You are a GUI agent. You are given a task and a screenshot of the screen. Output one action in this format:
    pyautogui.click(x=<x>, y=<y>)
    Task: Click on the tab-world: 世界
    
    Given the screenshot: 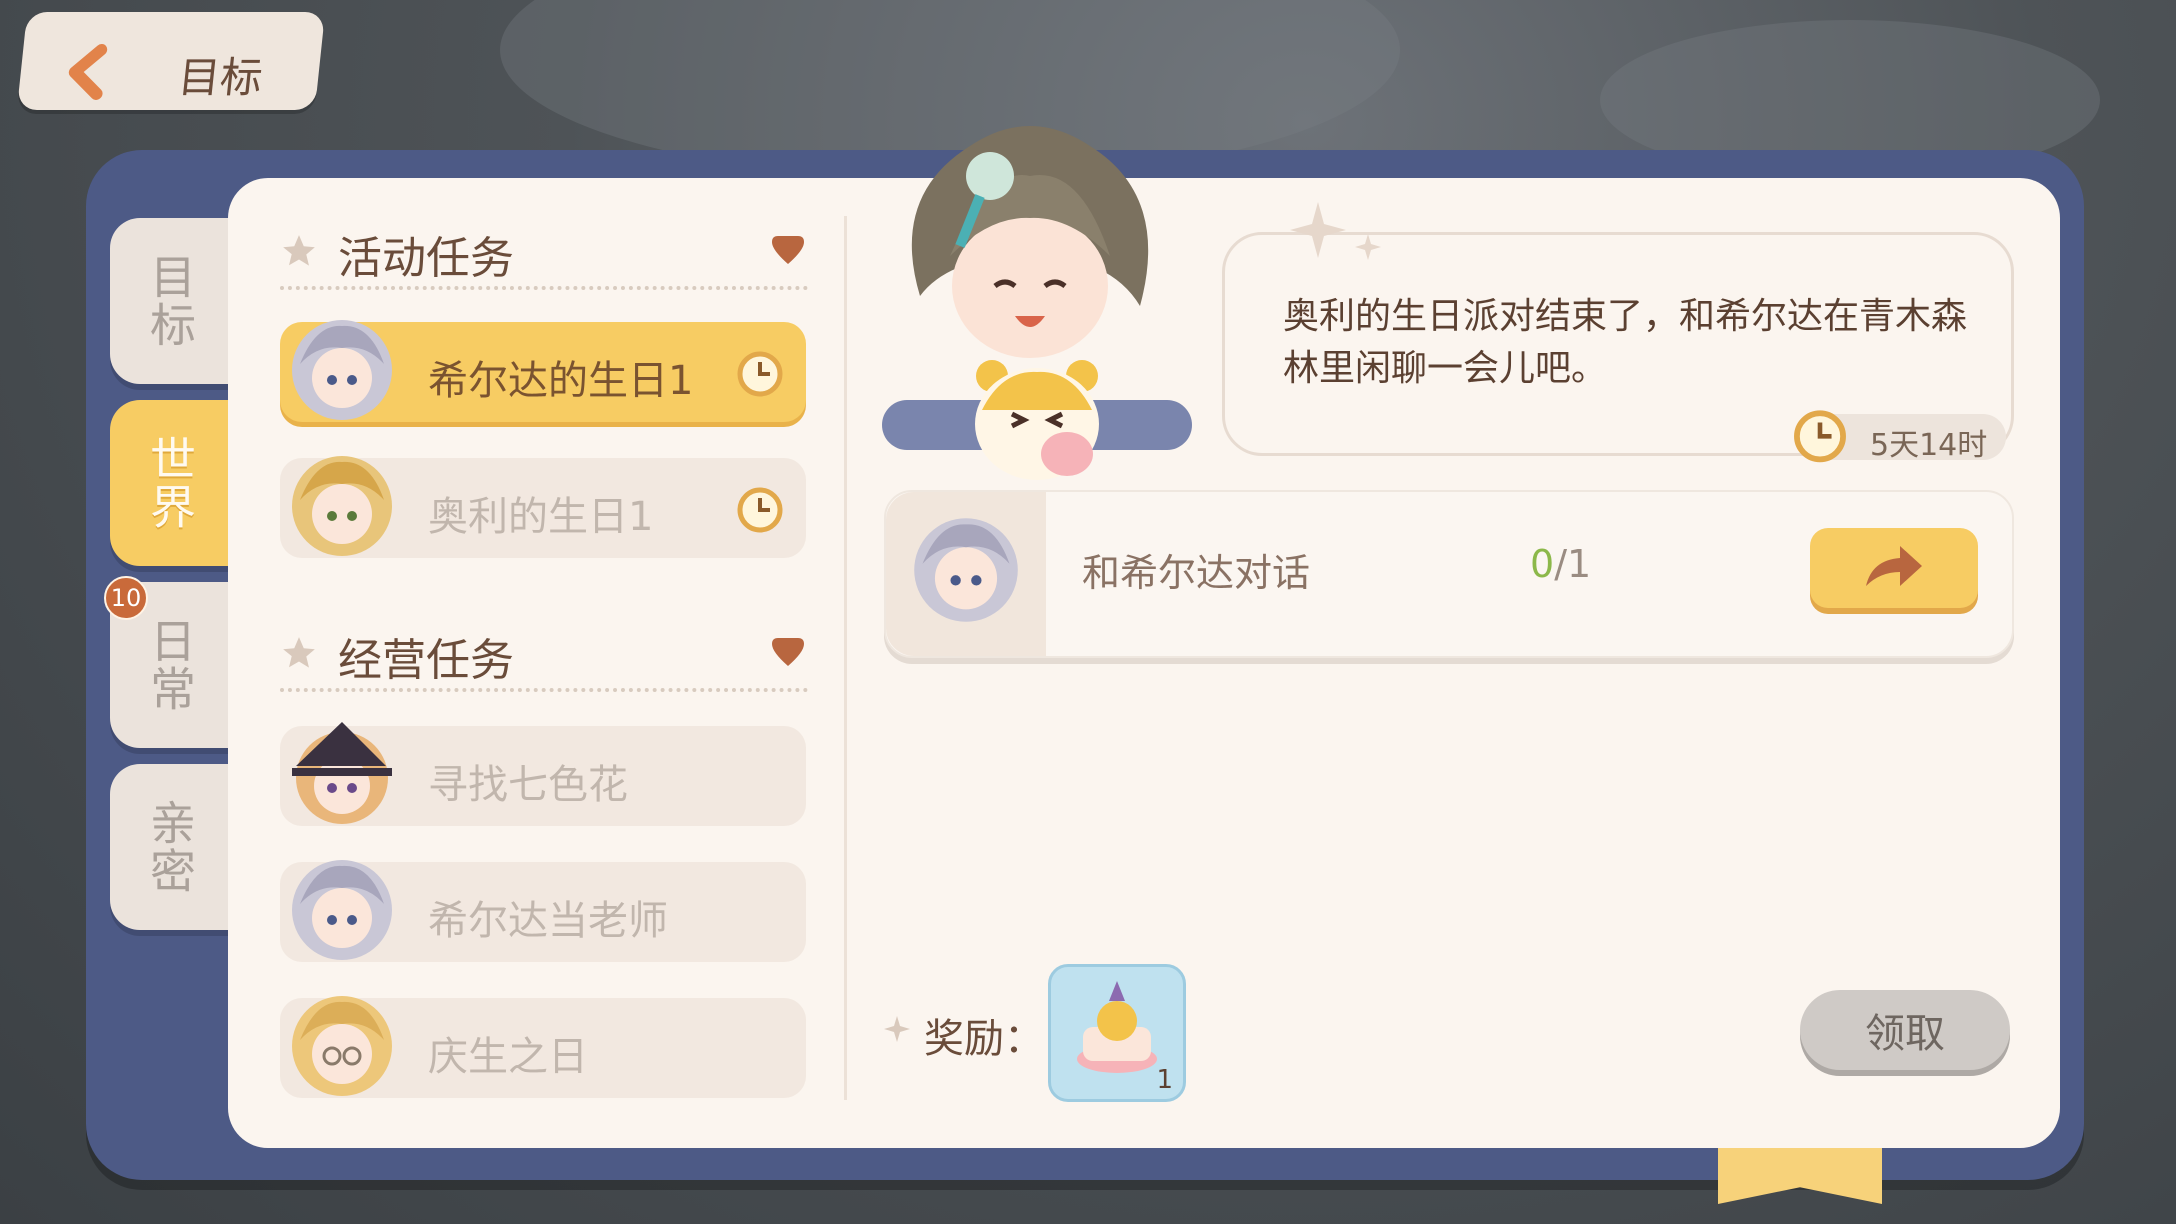 What is the action you would take?
    pyautogui.click(x=170, y=483)
    